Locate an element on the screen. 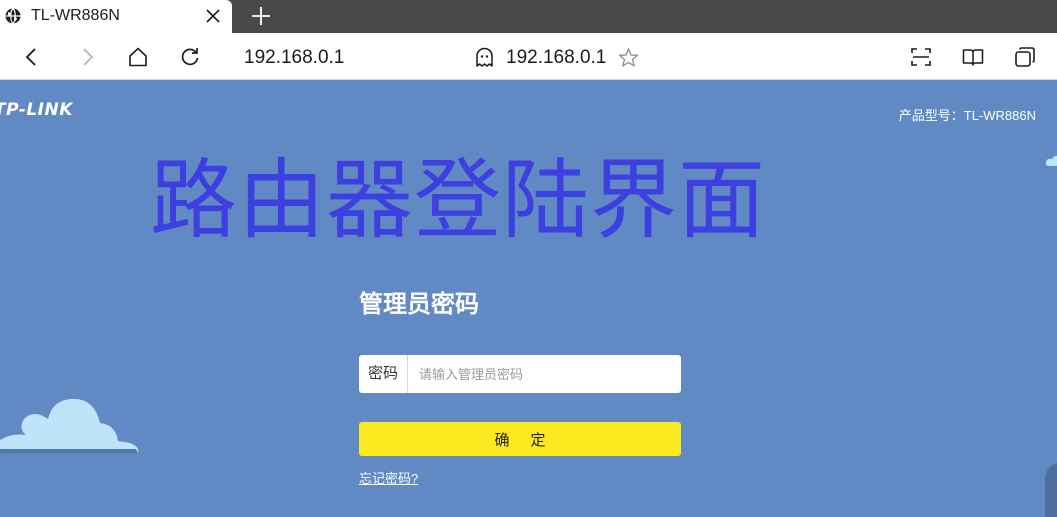 This screenshot has width=1057, height=517. watermark-text: 路由器登陆界面 is located at coordinates (458, 200).